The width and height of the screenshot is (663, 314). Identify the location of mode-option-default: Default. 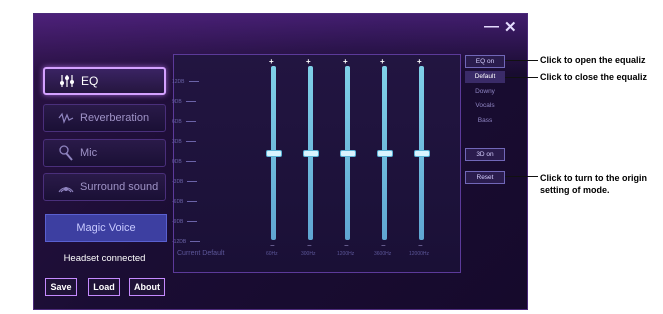
(485, 77).